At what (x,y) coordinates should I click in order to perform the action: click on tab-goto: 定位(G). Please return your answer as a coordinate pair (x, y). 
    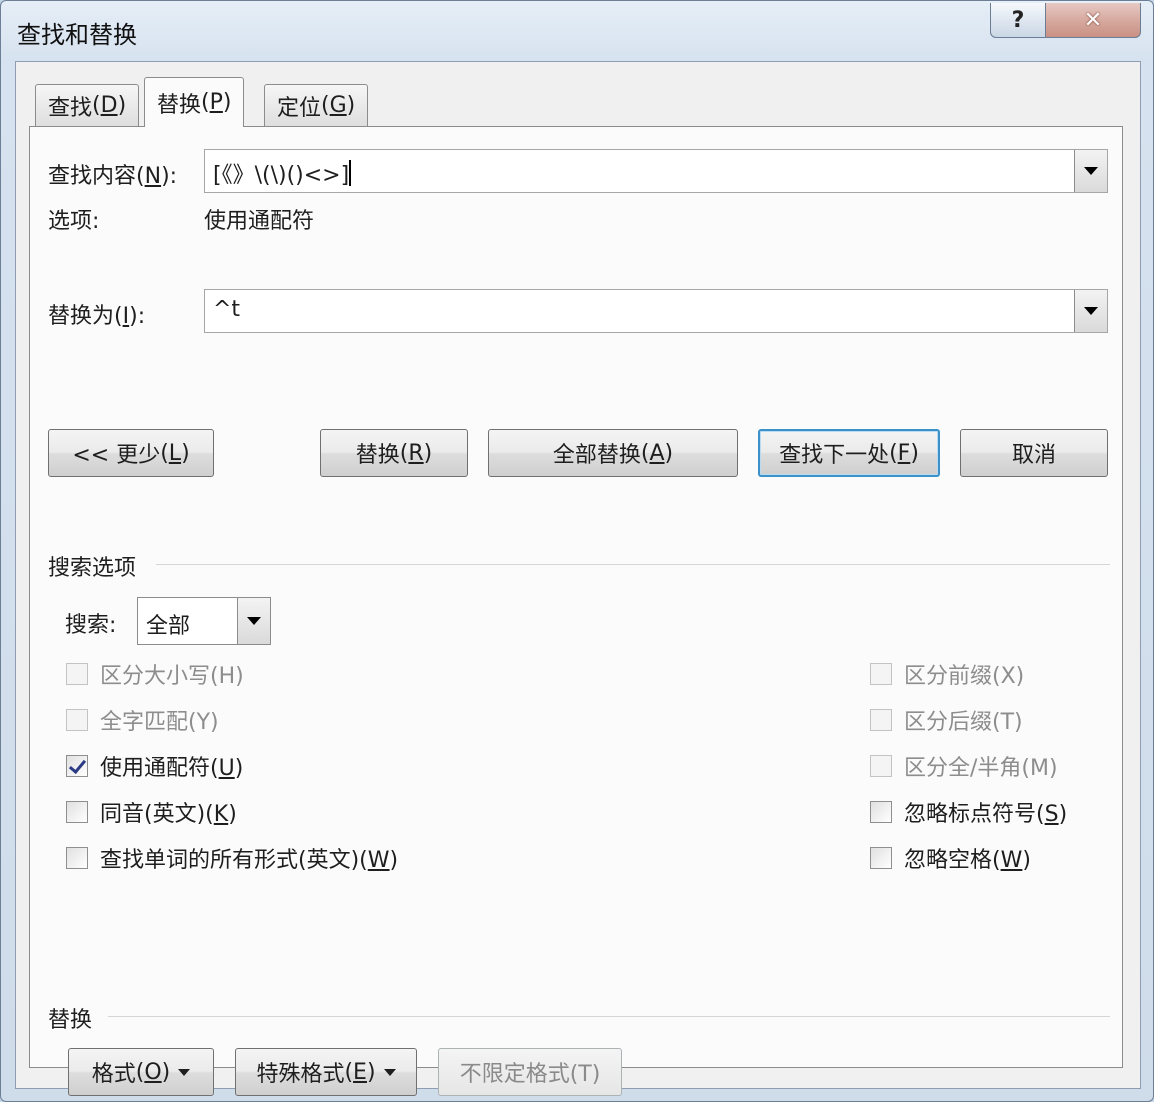
    Looking at the image, I should click on (316, 105).